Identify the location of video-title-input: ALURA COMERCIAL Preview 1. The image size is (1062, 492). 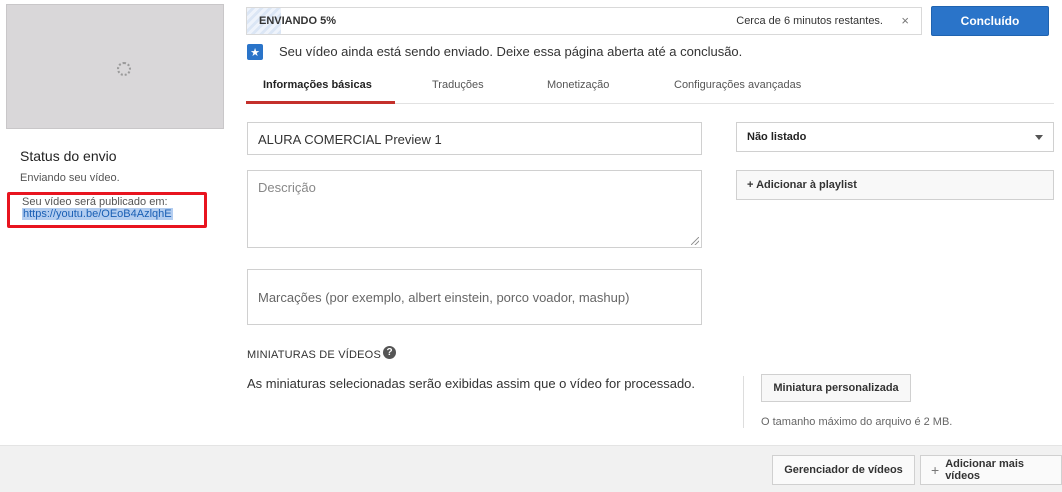
(474, 138).